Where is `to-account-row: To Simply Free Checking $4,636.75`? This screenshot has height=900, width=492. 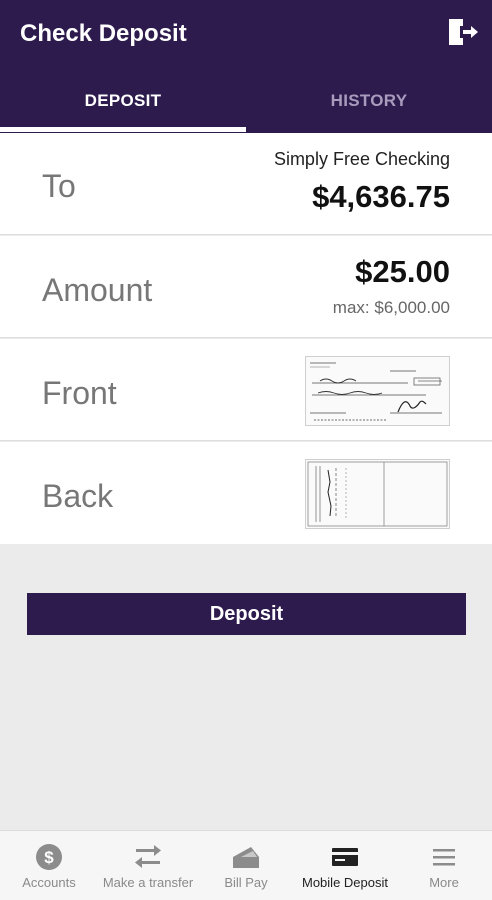
to-account-row: To Simply Free Checking $4,636.75 is located at coordinates (246, 184).